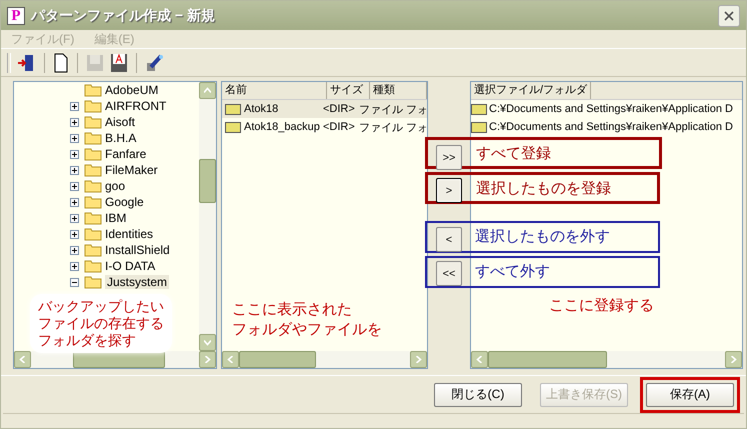  Describe the element at coordinates (123, 15) in the screenshot. I see `window-title: パターンファイル作成 − 新規` at that location.